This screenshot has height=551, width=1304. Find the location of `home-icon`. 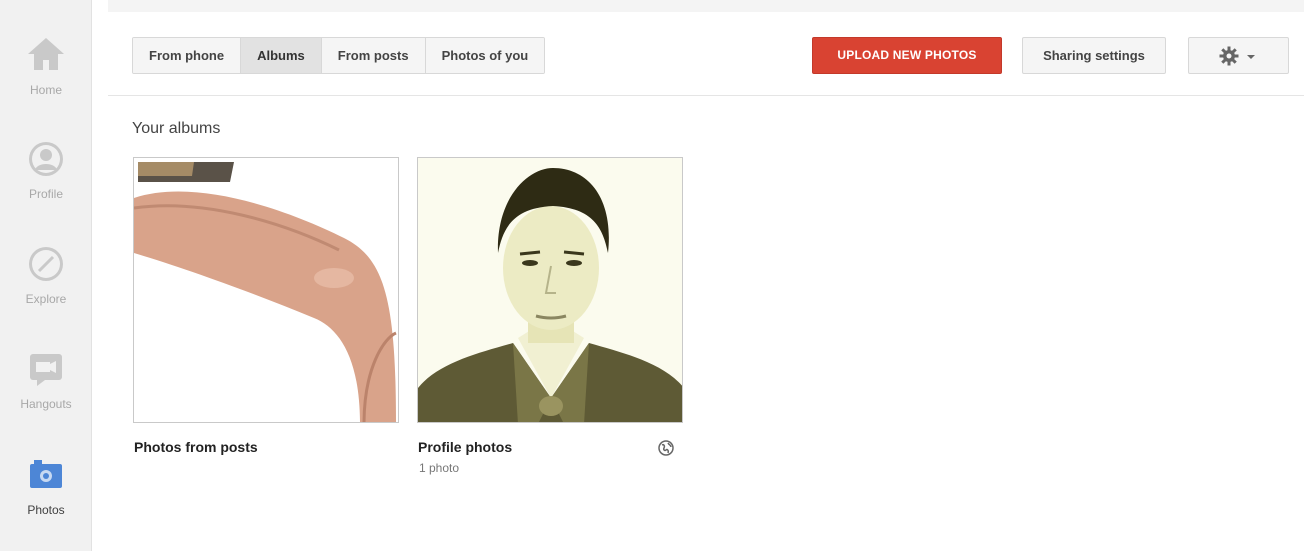

home-icon is located at coordinates (46, 54).